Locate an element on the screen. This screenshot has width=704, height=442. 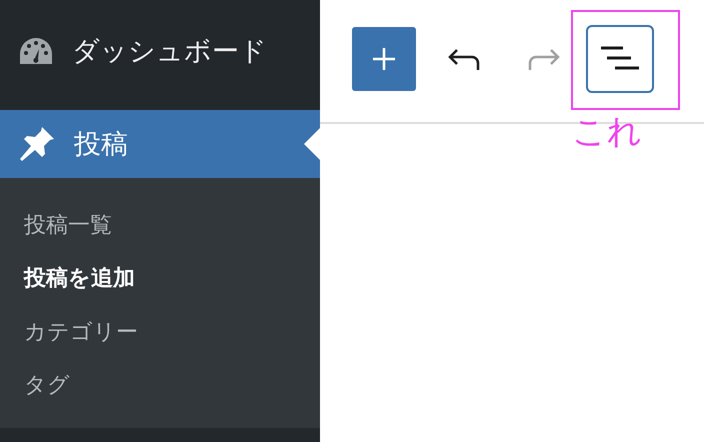
pin-icon is located at coordinates (37, 144).